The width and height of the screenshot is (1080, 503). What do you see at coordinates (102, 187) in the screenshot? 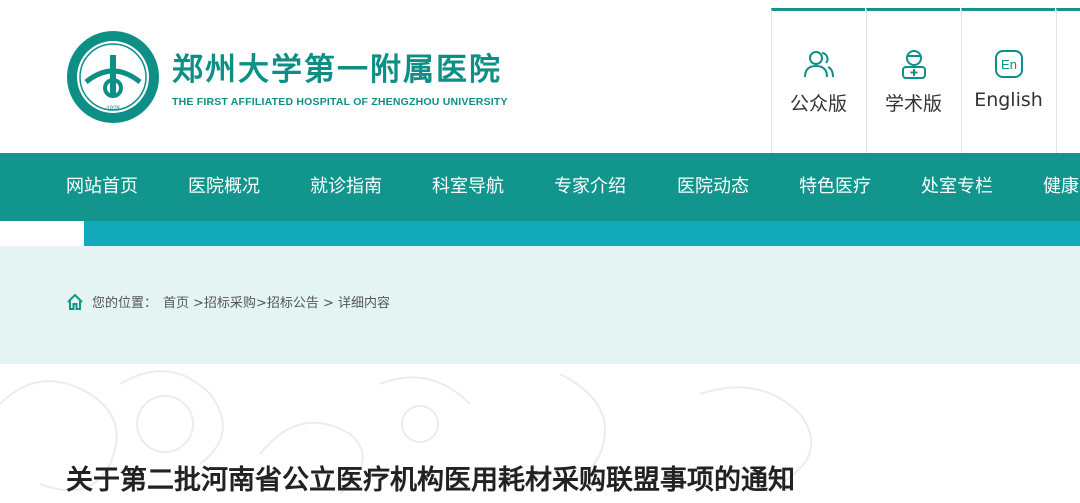
I see `nav-item-home: 网站首页` at bounding box center [102, 187].